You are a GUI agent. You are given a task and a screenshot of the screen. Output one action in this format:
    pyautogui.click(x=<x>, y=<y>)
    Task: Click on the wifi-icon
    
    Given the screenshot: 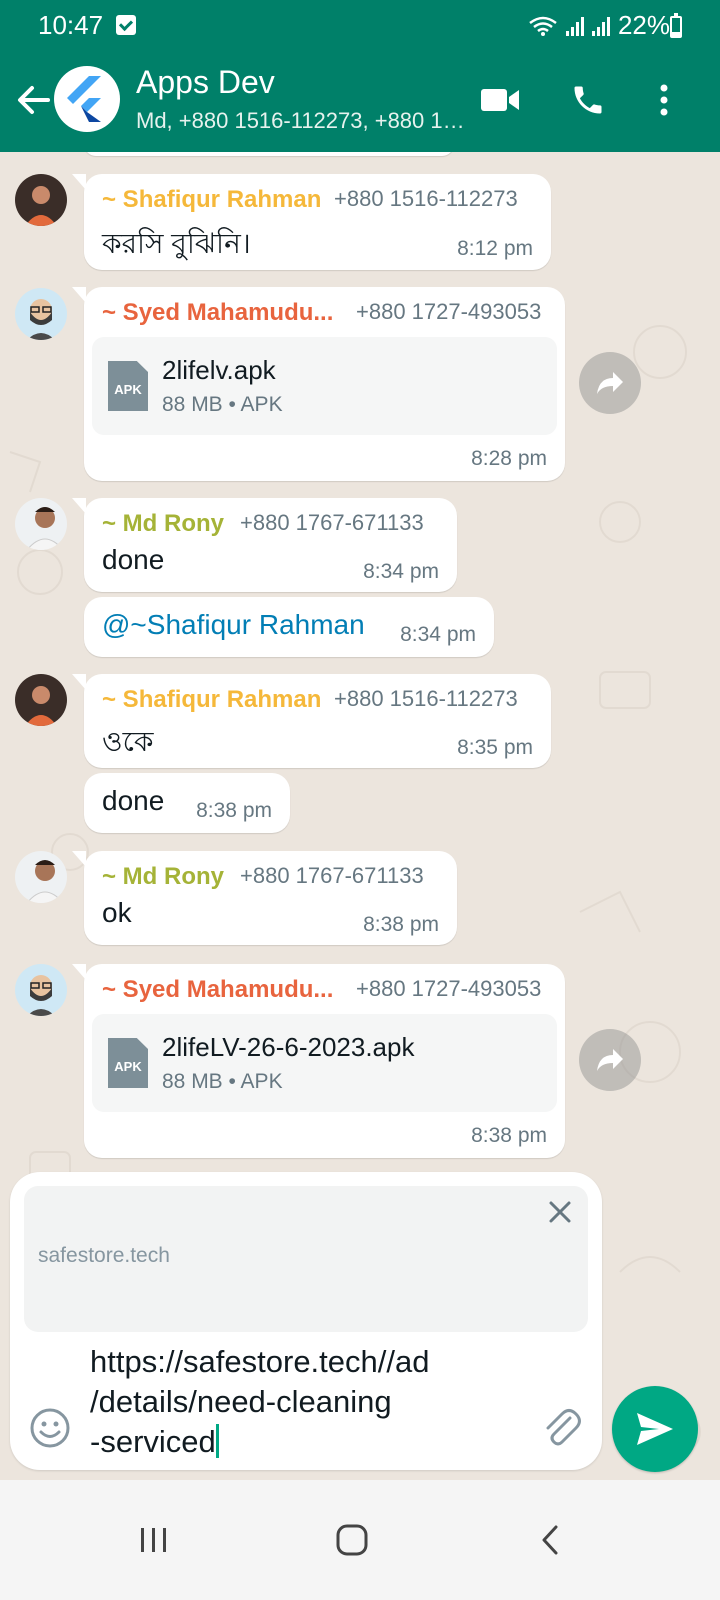 What is the action you would take?
    pyautogui.click(x=543, y=26)
    